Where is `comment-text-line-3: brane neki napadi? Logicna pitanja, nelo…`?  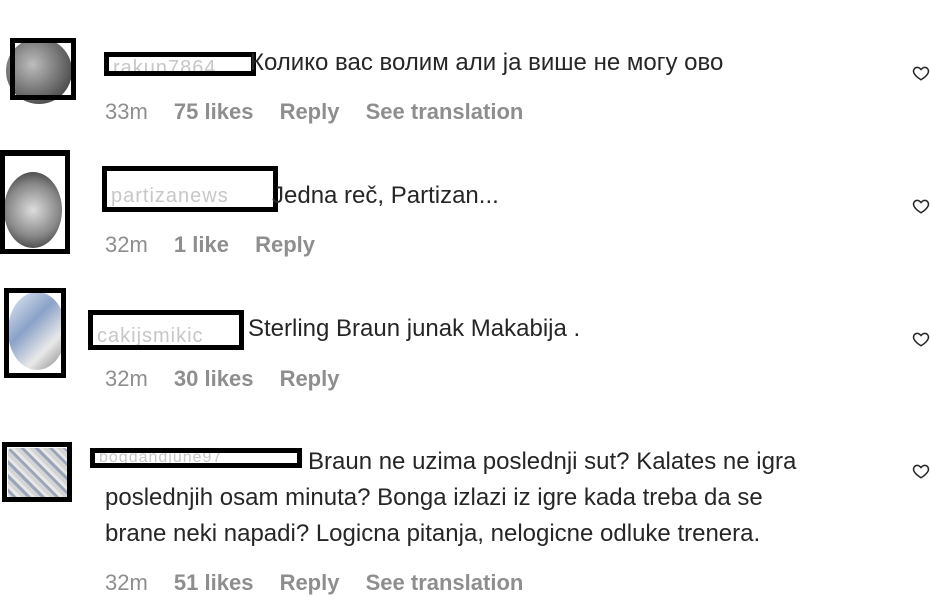
comment-text-line-3: brane neki napadi? Logicna pitanja, nelo… is located at coordinates (433, 533).